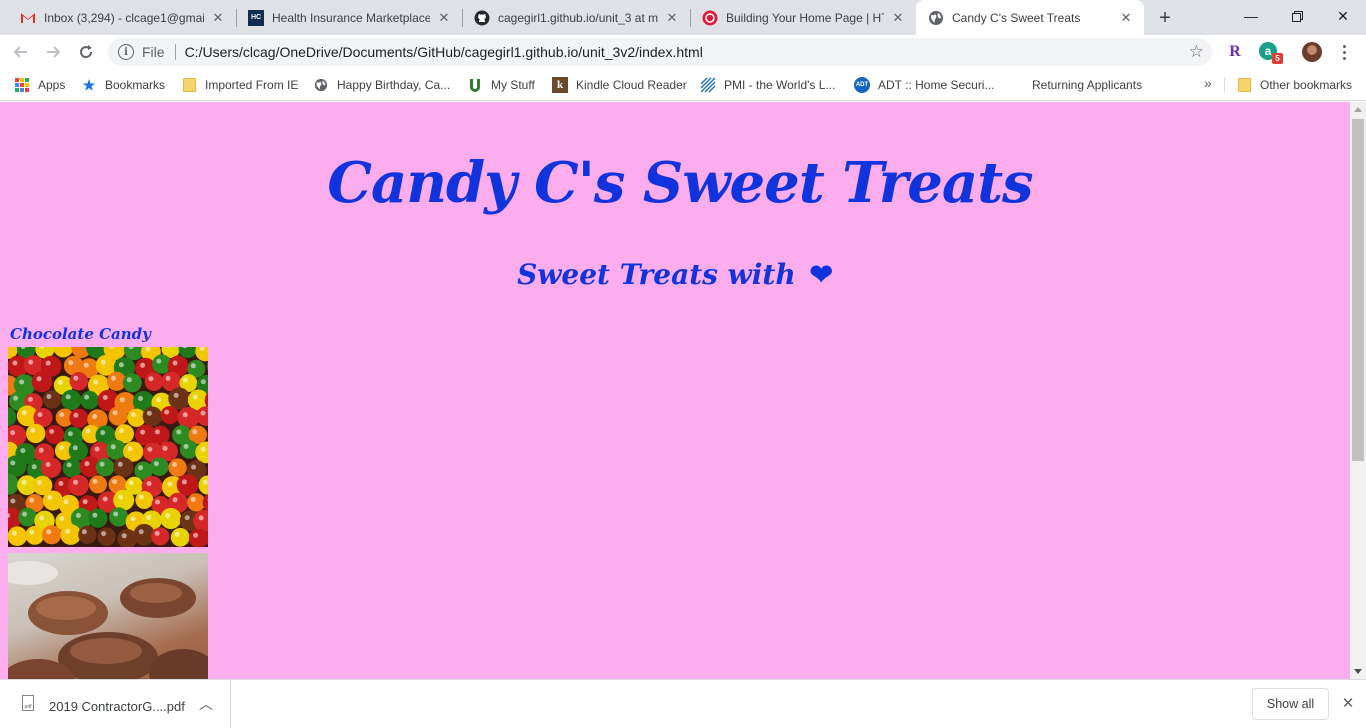 The width and height of the screenshot is (1366, 728). Describe the element at coordinates (1251, 16) in the screenshot. I see `minimize-button: —` at that location.